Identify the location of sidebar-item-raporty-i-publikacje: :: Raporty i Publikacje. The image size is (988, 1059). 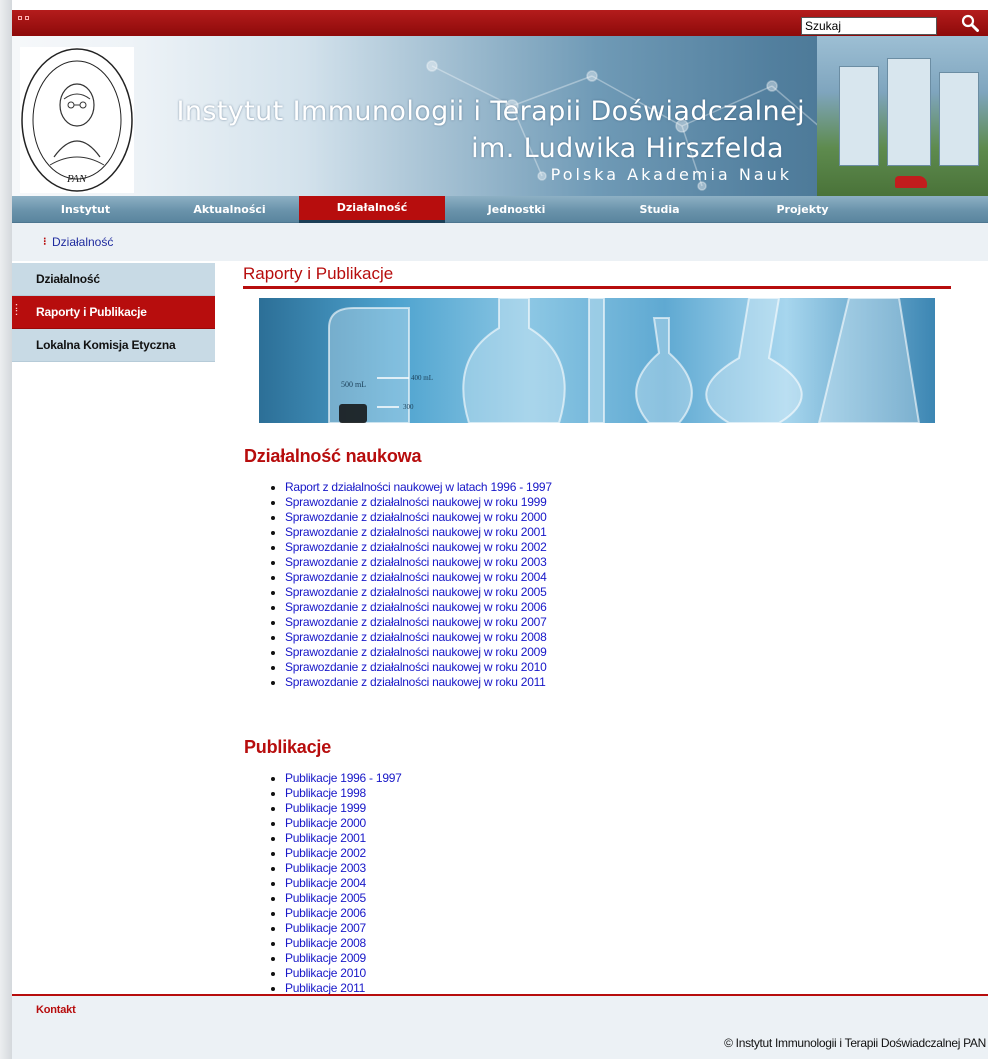
(113, 312).